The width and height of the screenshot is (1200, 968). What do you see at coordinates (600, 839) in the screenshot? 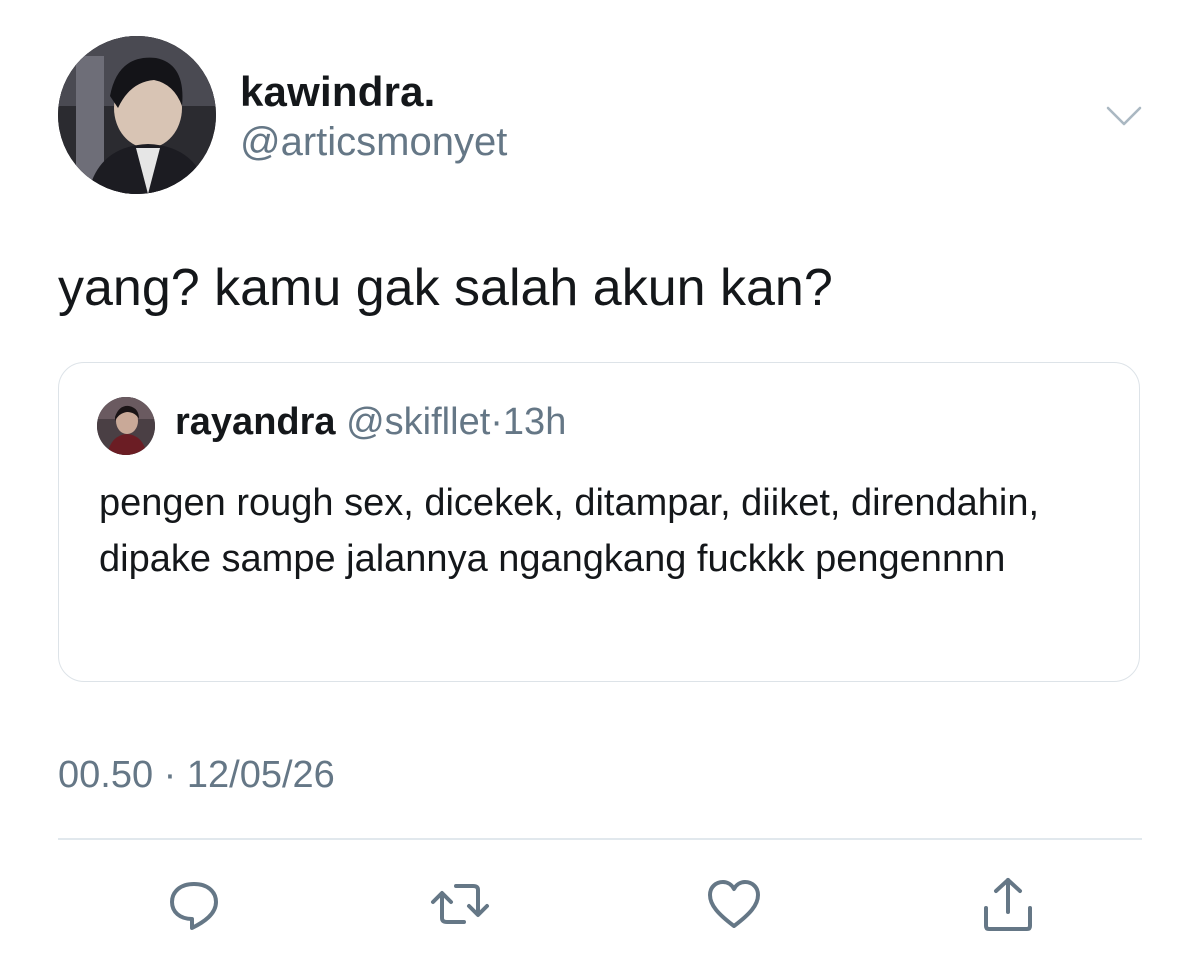
I see `divider` at bounding box center [600, 839].